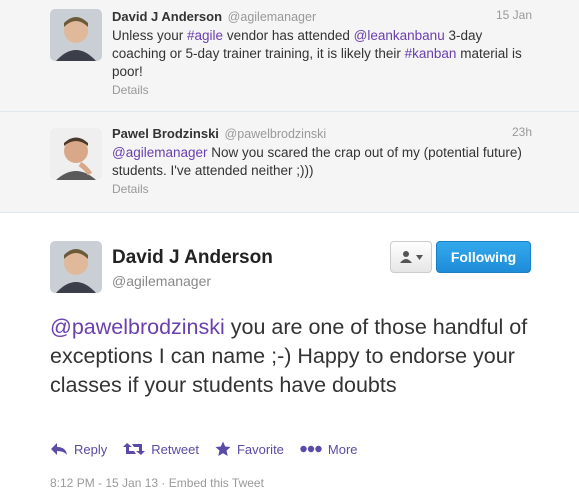  I want to click on tweet-time: 23h, so click(522, 132).